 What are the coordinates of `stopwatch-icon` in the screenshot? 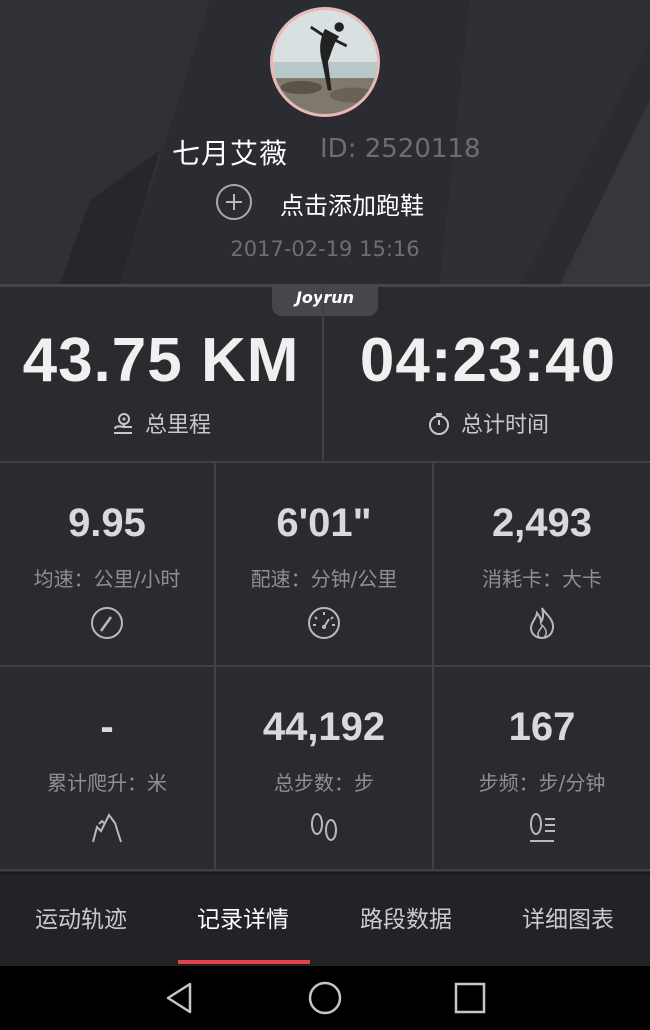 It's located at (438, 424).